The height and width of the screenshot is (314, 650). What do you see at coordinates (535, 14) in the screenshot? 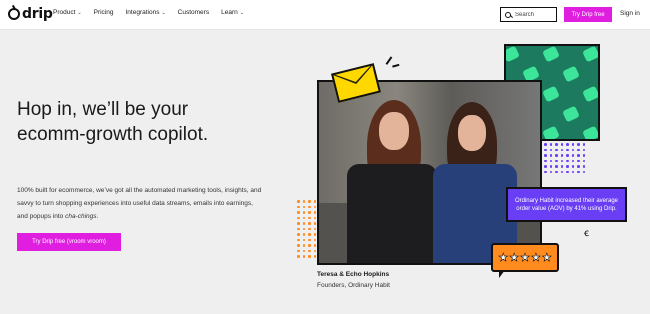
I see `search-input` at bounding box center [535, 14].